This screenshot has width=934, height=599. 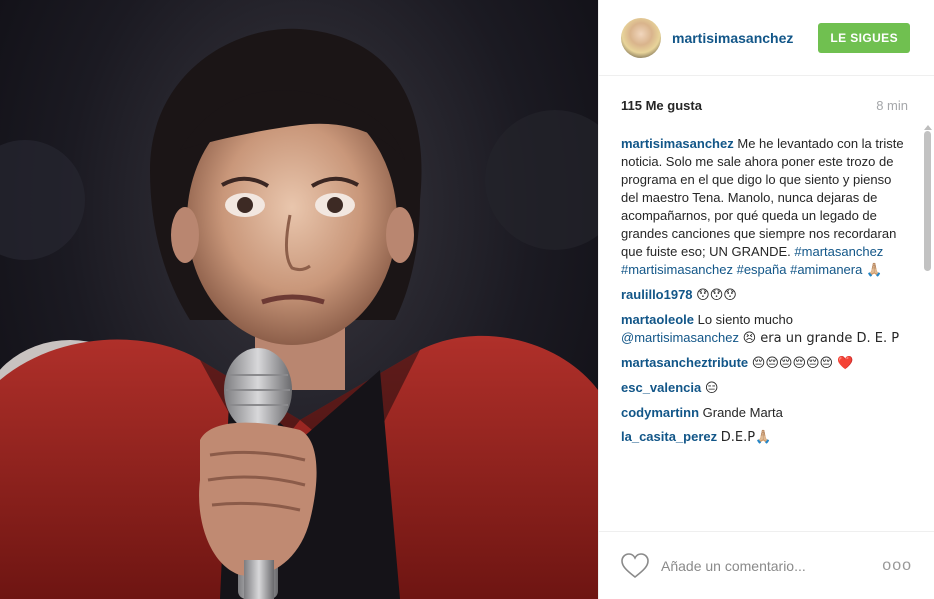 I want to click on comment-text: 😔😔😔😔😔😔 ❤️, so click(x=802, y=363).